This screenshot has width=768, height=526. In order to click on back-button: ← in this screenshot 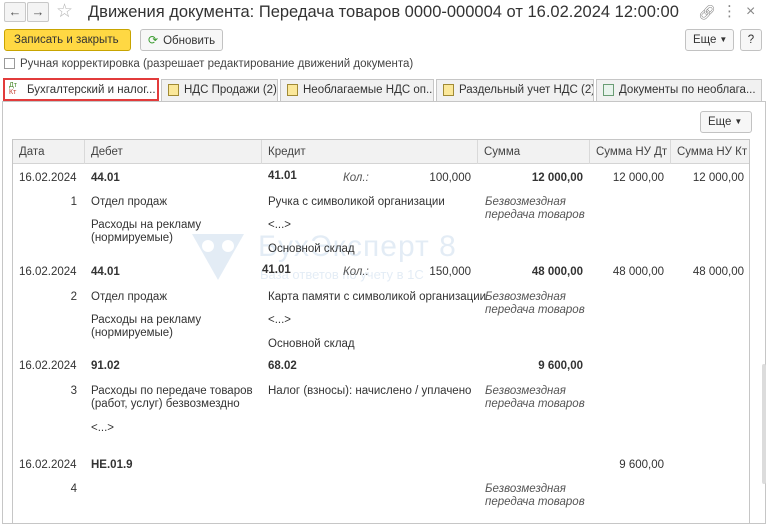, I will do `click(15, 12)`.